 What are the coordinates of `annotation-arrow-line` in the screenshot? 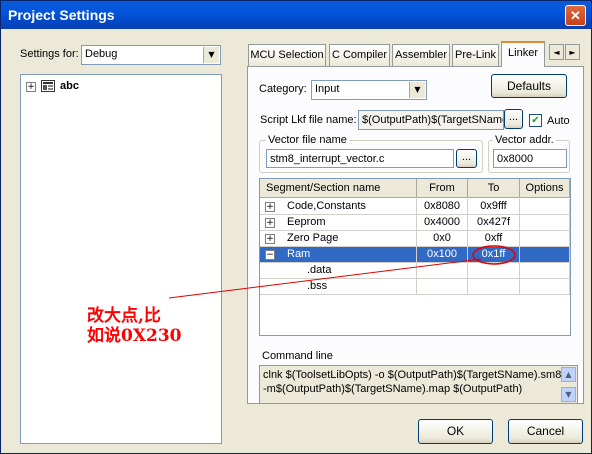 It's located at (325, 278).